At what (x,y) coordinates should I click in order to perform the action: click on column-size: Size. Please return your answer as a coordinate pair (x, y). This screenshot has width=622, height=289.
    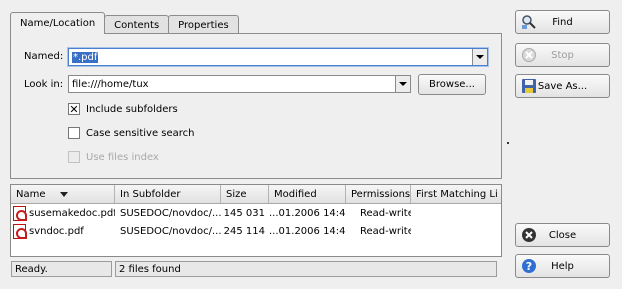
    Looking at the image, I should click on (245, 194).